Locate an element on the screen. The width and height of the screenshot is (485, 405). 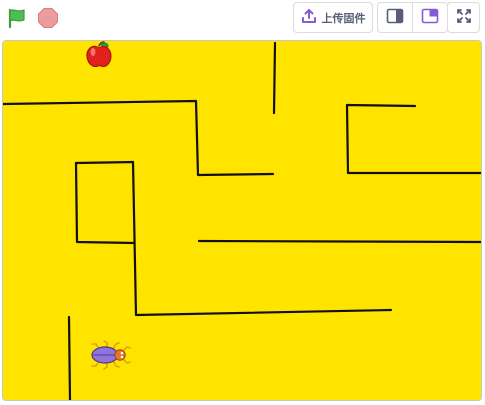
fullscreen-icon is located at coordinates (464, 18).